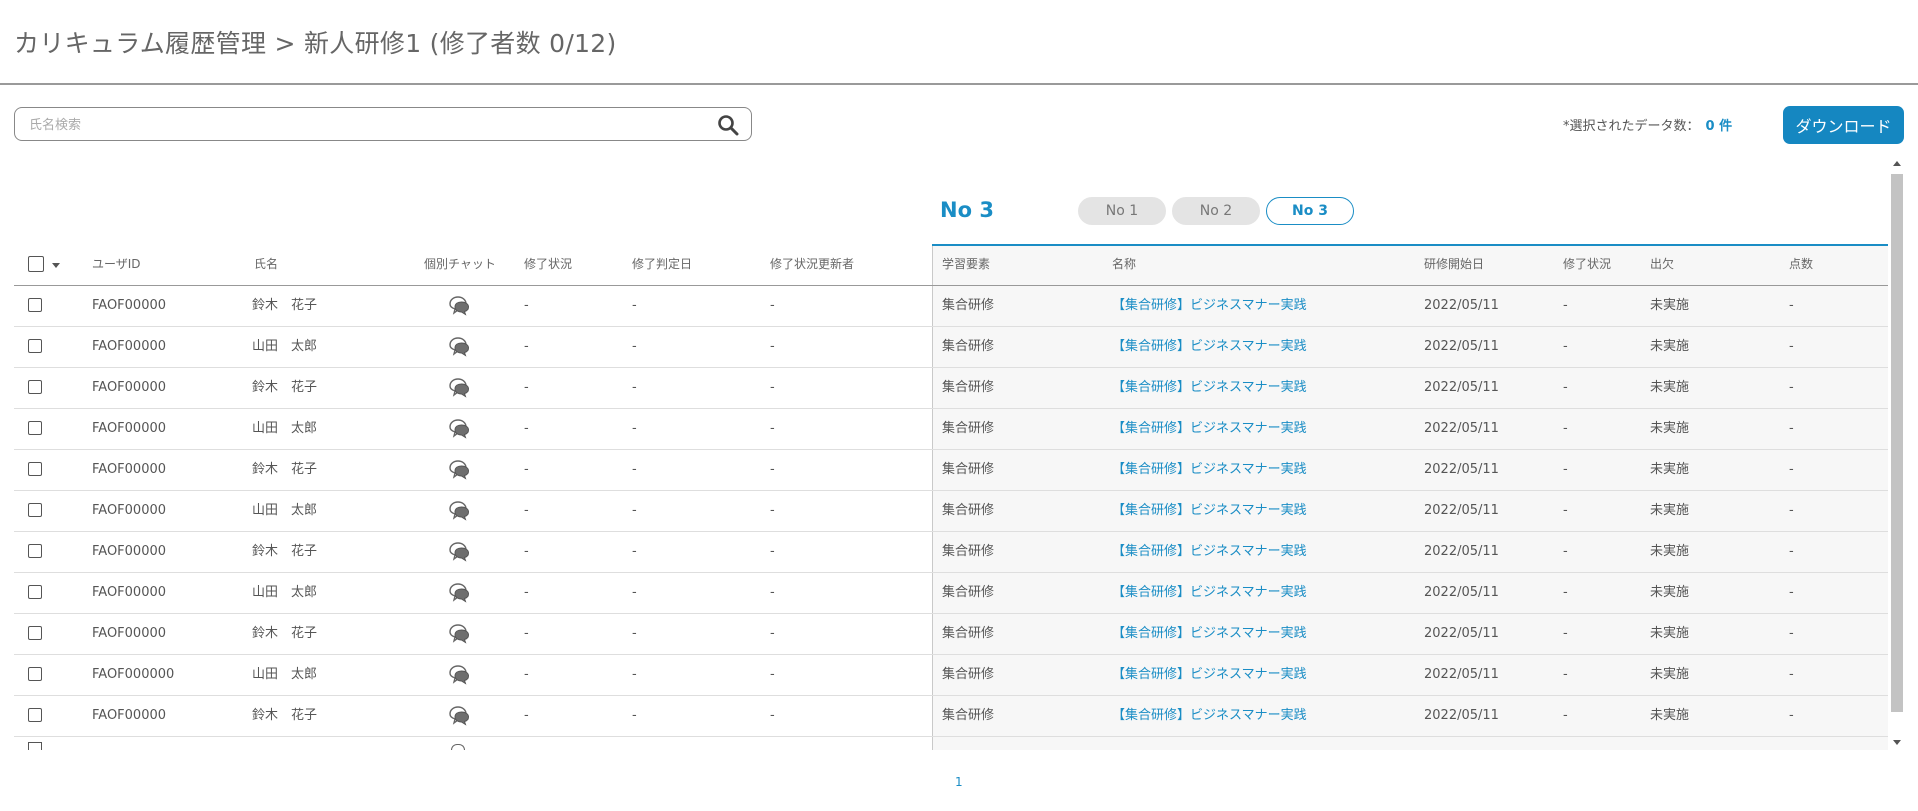 Image resolution: width=1918 pixels, height=811 pixels. I want to click on tab-no-3: No 3, so click(1310, 211).